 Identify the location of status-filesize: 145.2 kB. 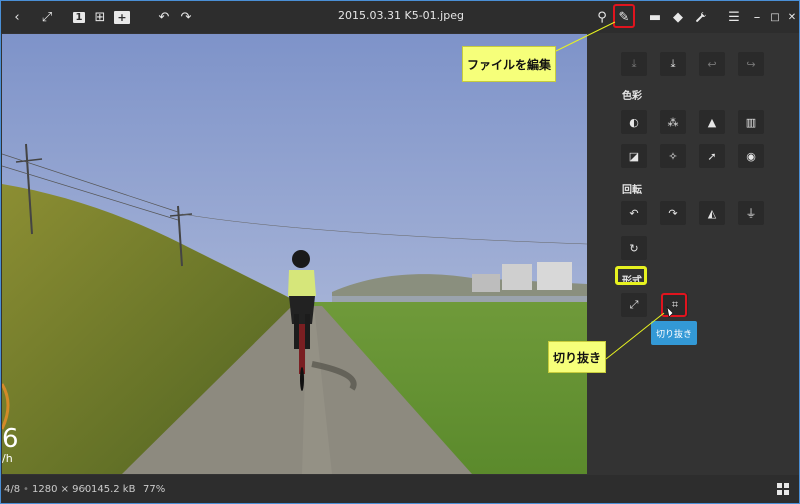
(113, 489).